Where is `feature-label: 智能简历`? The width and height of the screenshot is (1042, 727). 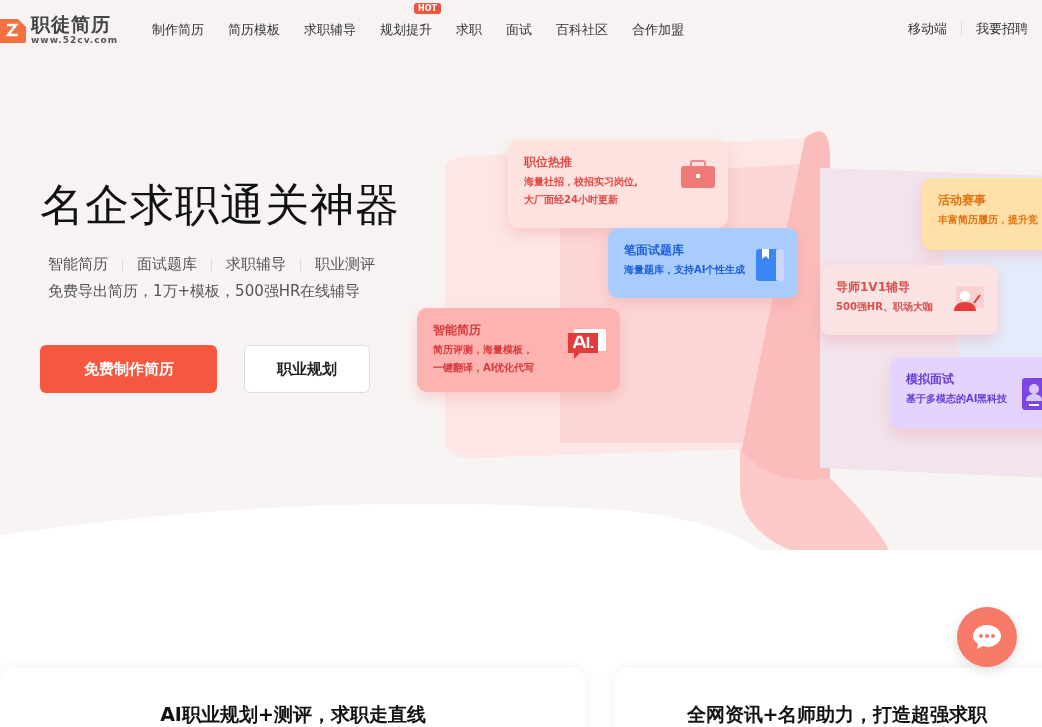
feature-label: 智能简历 is located at coordinates (78, 264).